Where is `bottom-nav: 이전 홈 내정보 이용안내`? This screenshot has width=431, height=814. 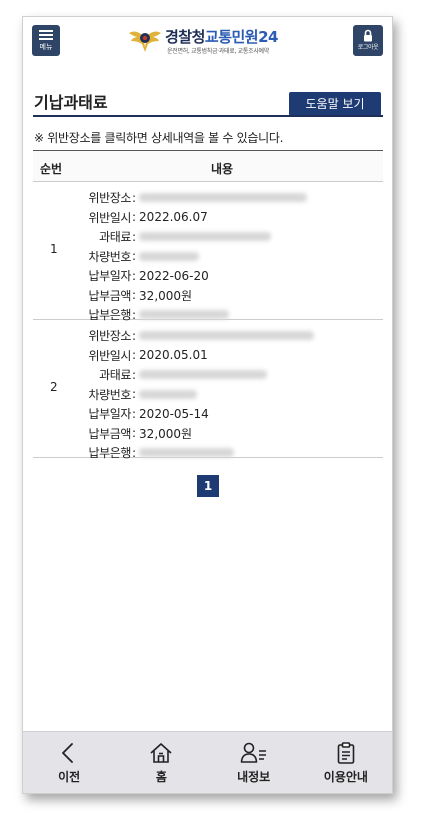
bottom-nav: 이전 홈 내정보 이용안내 is located at coordinates (207, 762).